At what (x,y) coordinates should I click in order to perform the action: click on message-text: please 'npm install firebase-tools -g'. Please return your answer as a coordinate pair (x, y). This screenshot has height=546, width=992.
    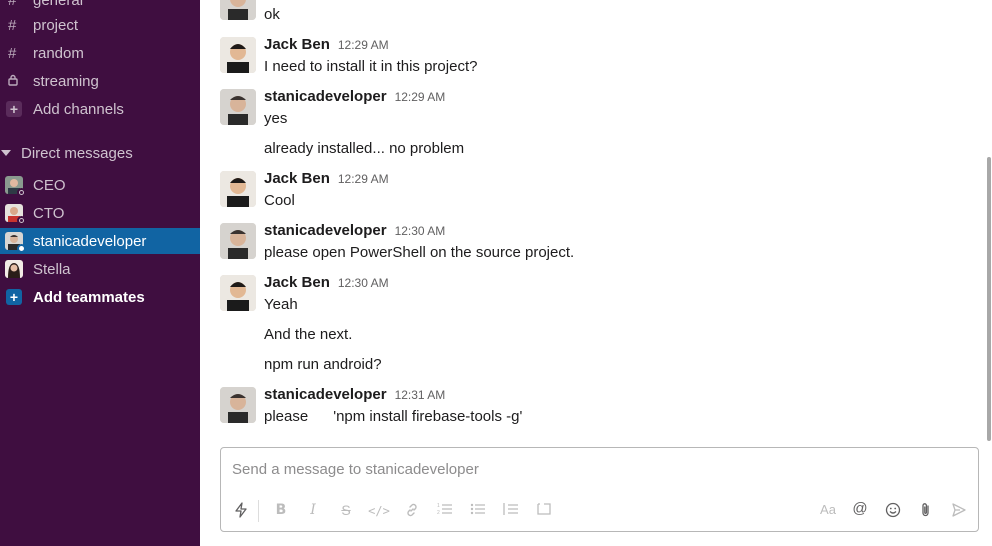
    Looking at the image, I should click on (393, 416).